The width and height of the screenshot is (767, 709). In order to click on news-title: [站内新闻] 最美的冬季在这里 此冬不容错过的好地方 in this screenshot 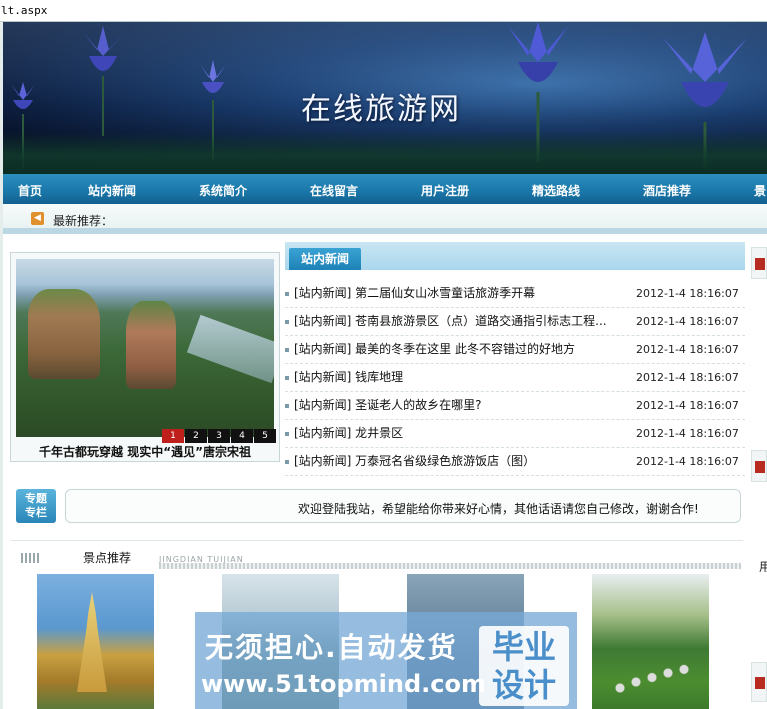, I will do `click(459, 349)`.